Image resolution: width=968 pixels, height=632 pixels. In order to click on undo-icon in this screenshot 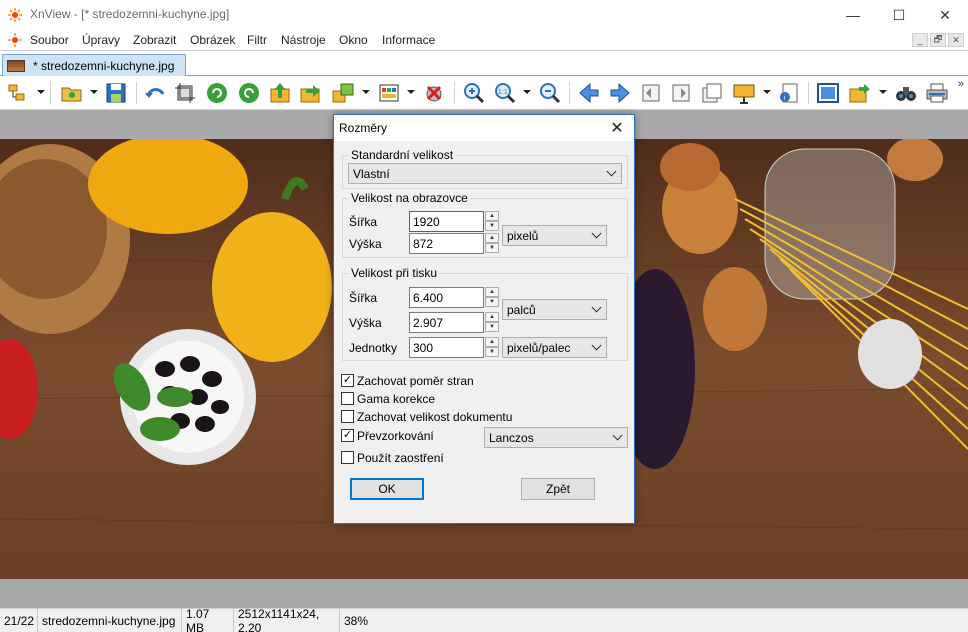, I will do `click(155, 93)`.